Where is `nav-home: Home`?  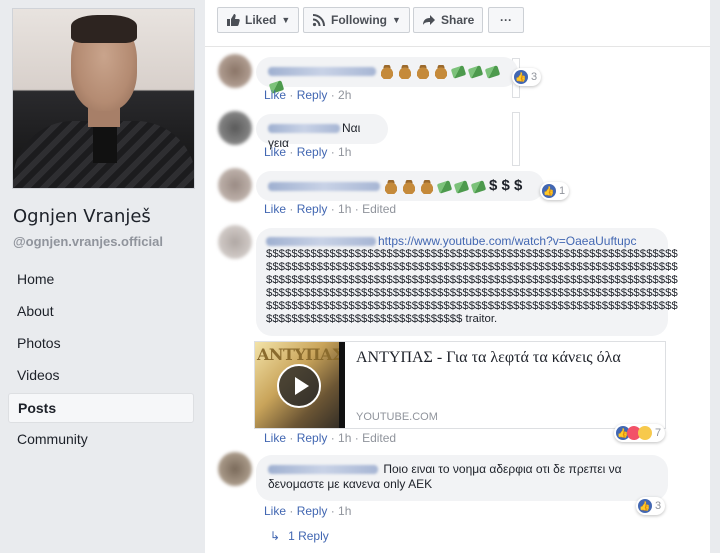 nav-home: Home is located at coordinates (101, 280).